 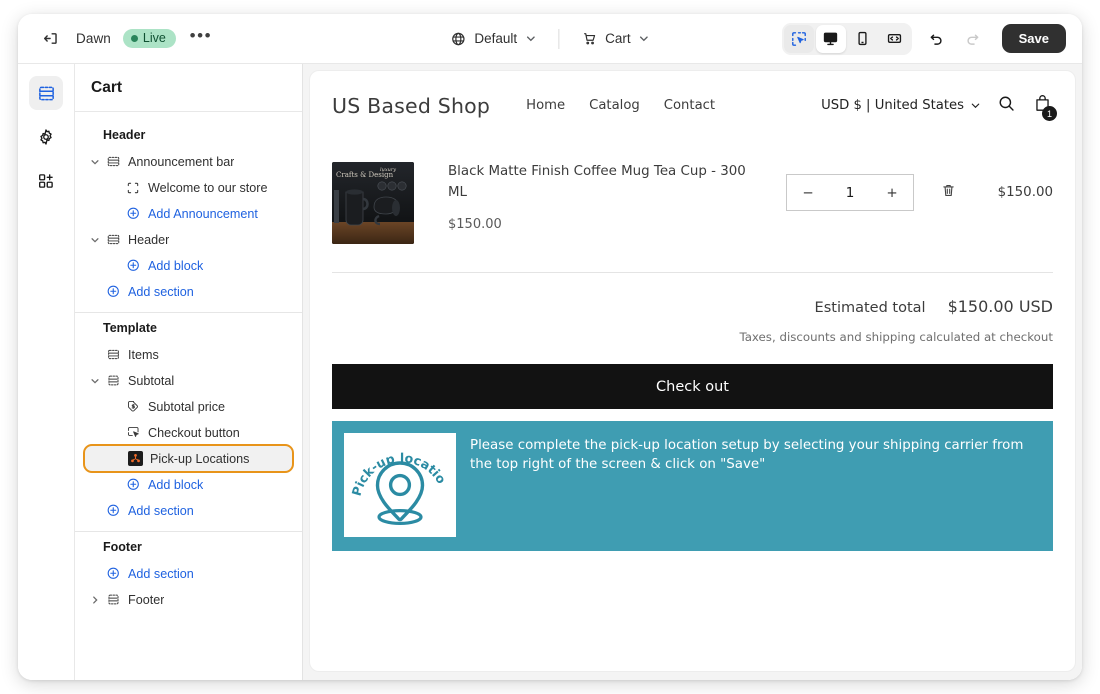 I want to click on quantity-increase-button: +, so click(x=892, y=193).